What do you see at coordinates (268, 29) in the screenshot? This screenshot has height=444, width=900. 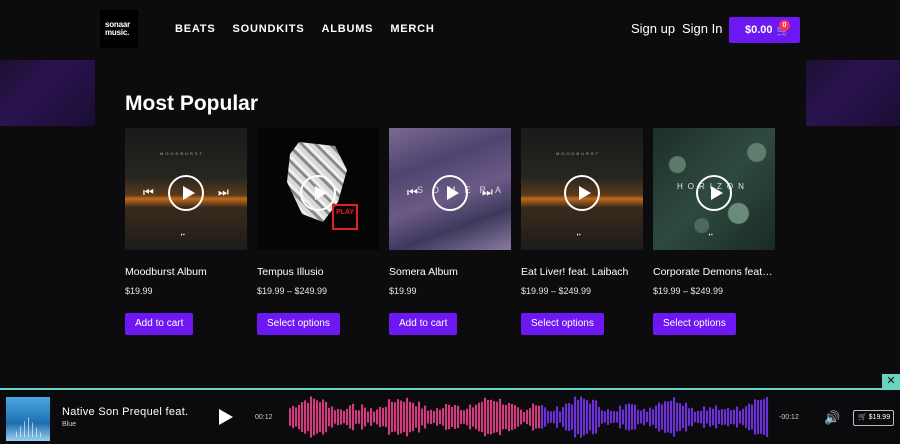 I see `nav-item-soundkits: SOUNDKITS` at bounding box center [268, 29].